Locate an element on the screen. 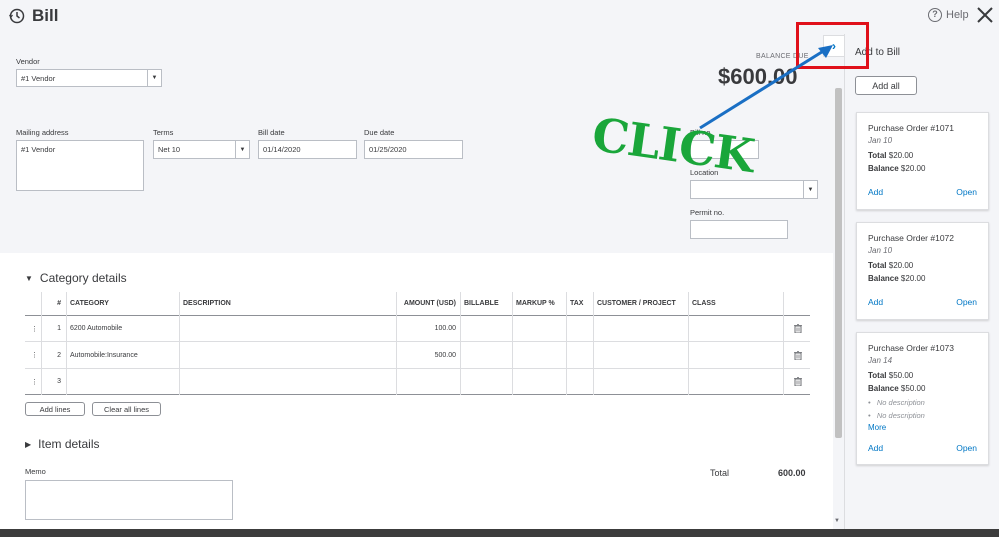 This screenshot has width=999, height=537. table-row: ⋮⋮ 2 Automobile:Insurance 500.00 is located at coordinates (417, 355).